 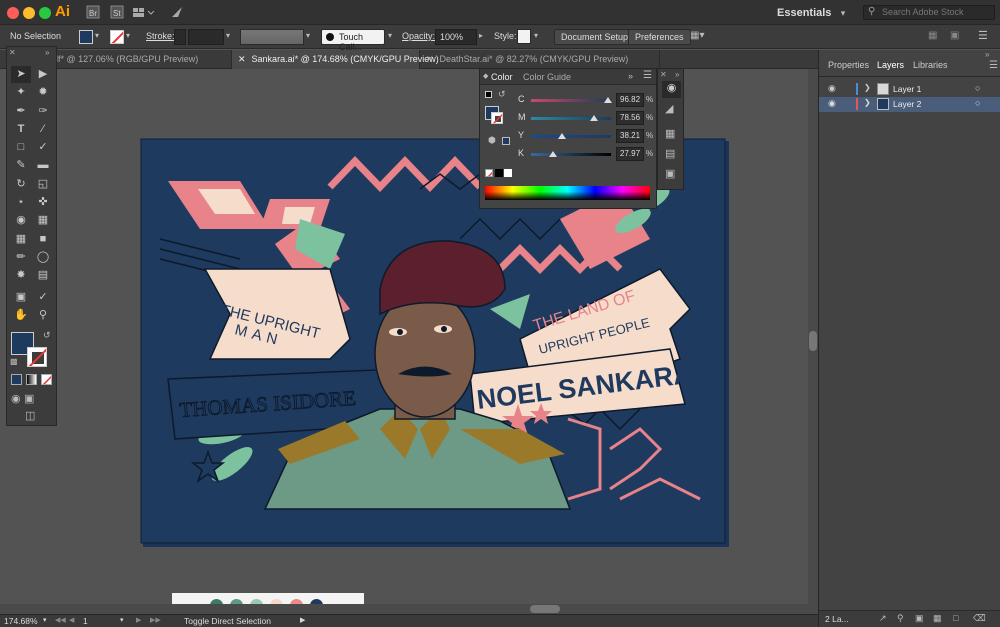 What do you see at coordinates (21, 202) in the screenshot?
I see `width-tool-icon: ⋆` at bounding box center [21, 202].